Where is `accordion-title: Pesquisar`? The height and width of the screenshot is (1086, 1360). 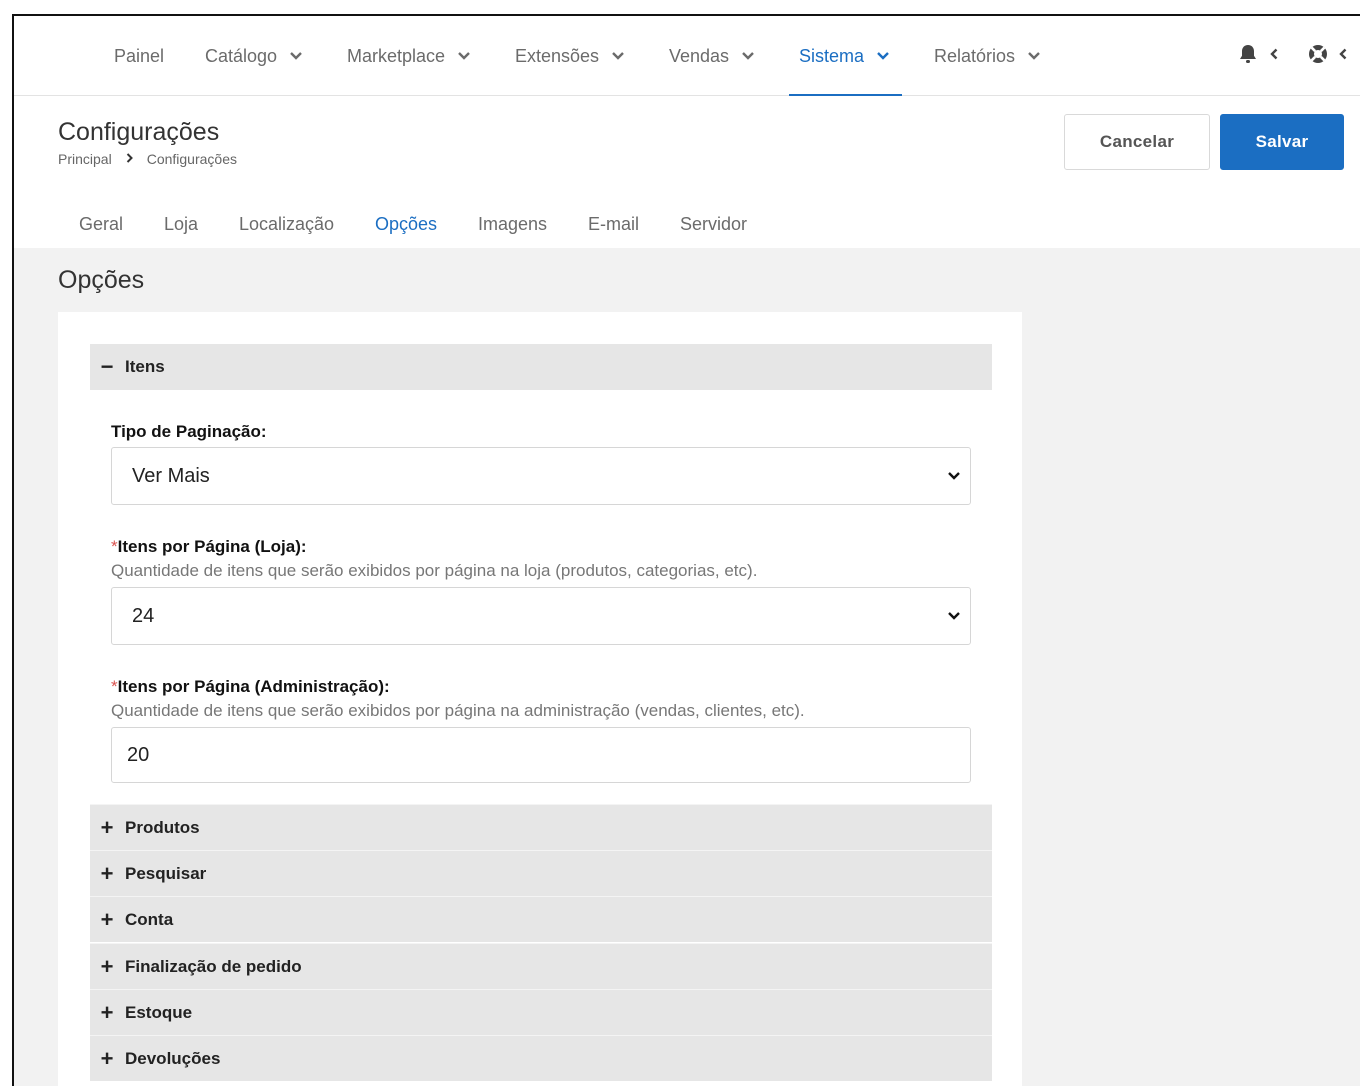 accordion-title: Pesquisar is located at coordinates (166, 873).